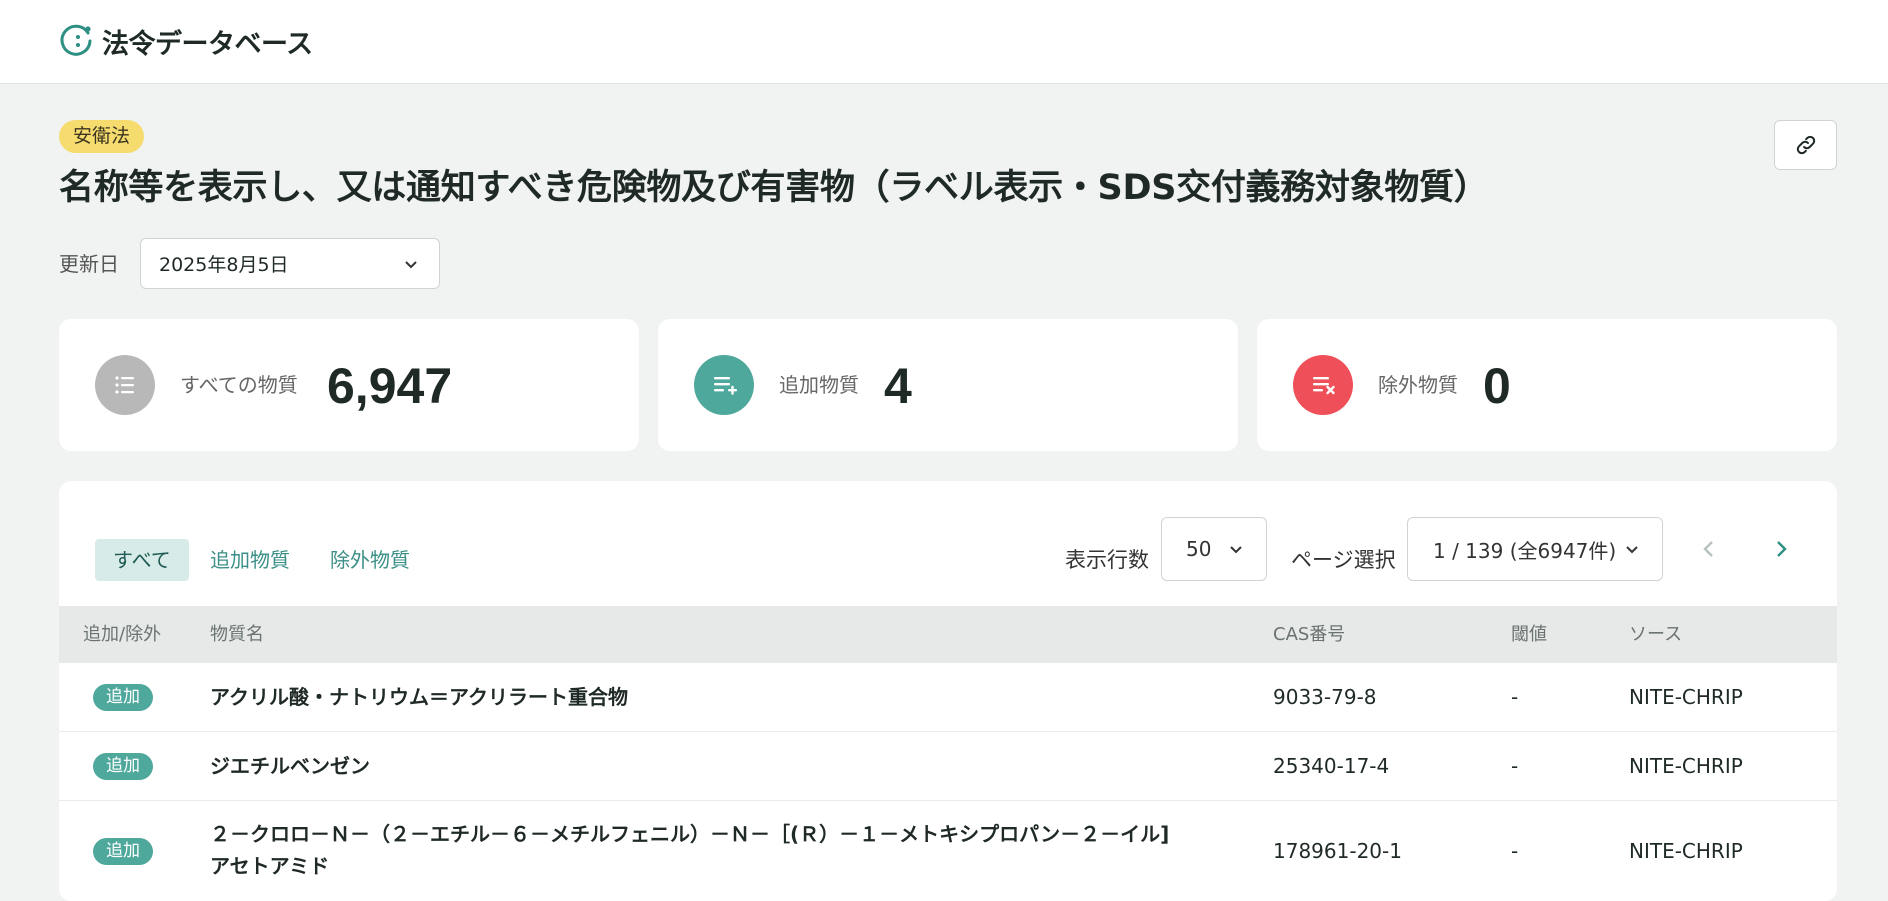 The image size is (1888, 901). What do you see at coordinates (948, 385) in the screenshot?
I see `stat-card-added: 追加物質 4` at bounding box center [948, 385].